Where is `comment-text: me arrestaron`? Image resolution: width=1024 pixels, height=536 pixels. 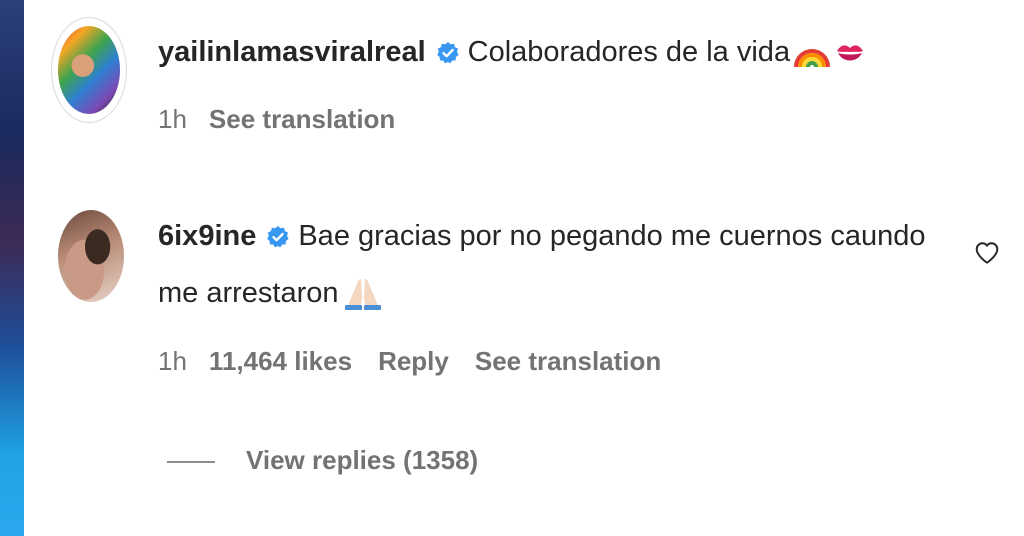
comment-text: me arrestaron is located at coordinates (248, 292).